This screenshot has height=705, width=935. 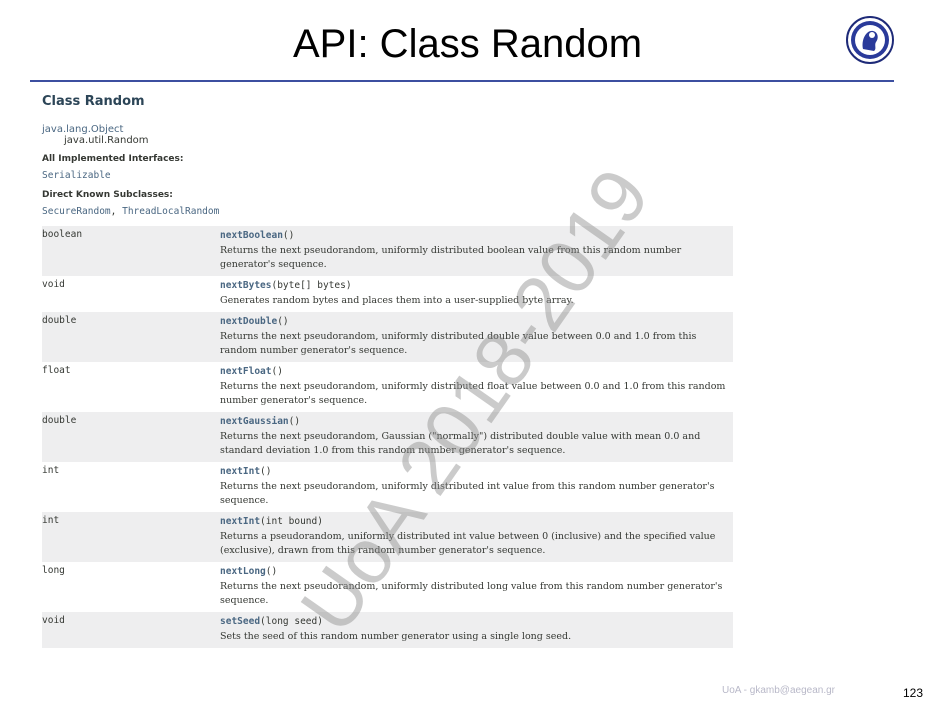 What do you see at coordinates (245, 371) in the screenshot?
I see `method-name-link: nextFloat` at bounding box center [245, 371].